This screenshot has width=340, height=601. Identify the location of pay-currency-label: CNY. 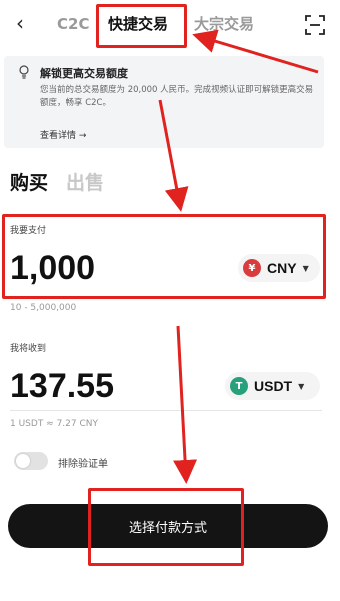
(282, 268).